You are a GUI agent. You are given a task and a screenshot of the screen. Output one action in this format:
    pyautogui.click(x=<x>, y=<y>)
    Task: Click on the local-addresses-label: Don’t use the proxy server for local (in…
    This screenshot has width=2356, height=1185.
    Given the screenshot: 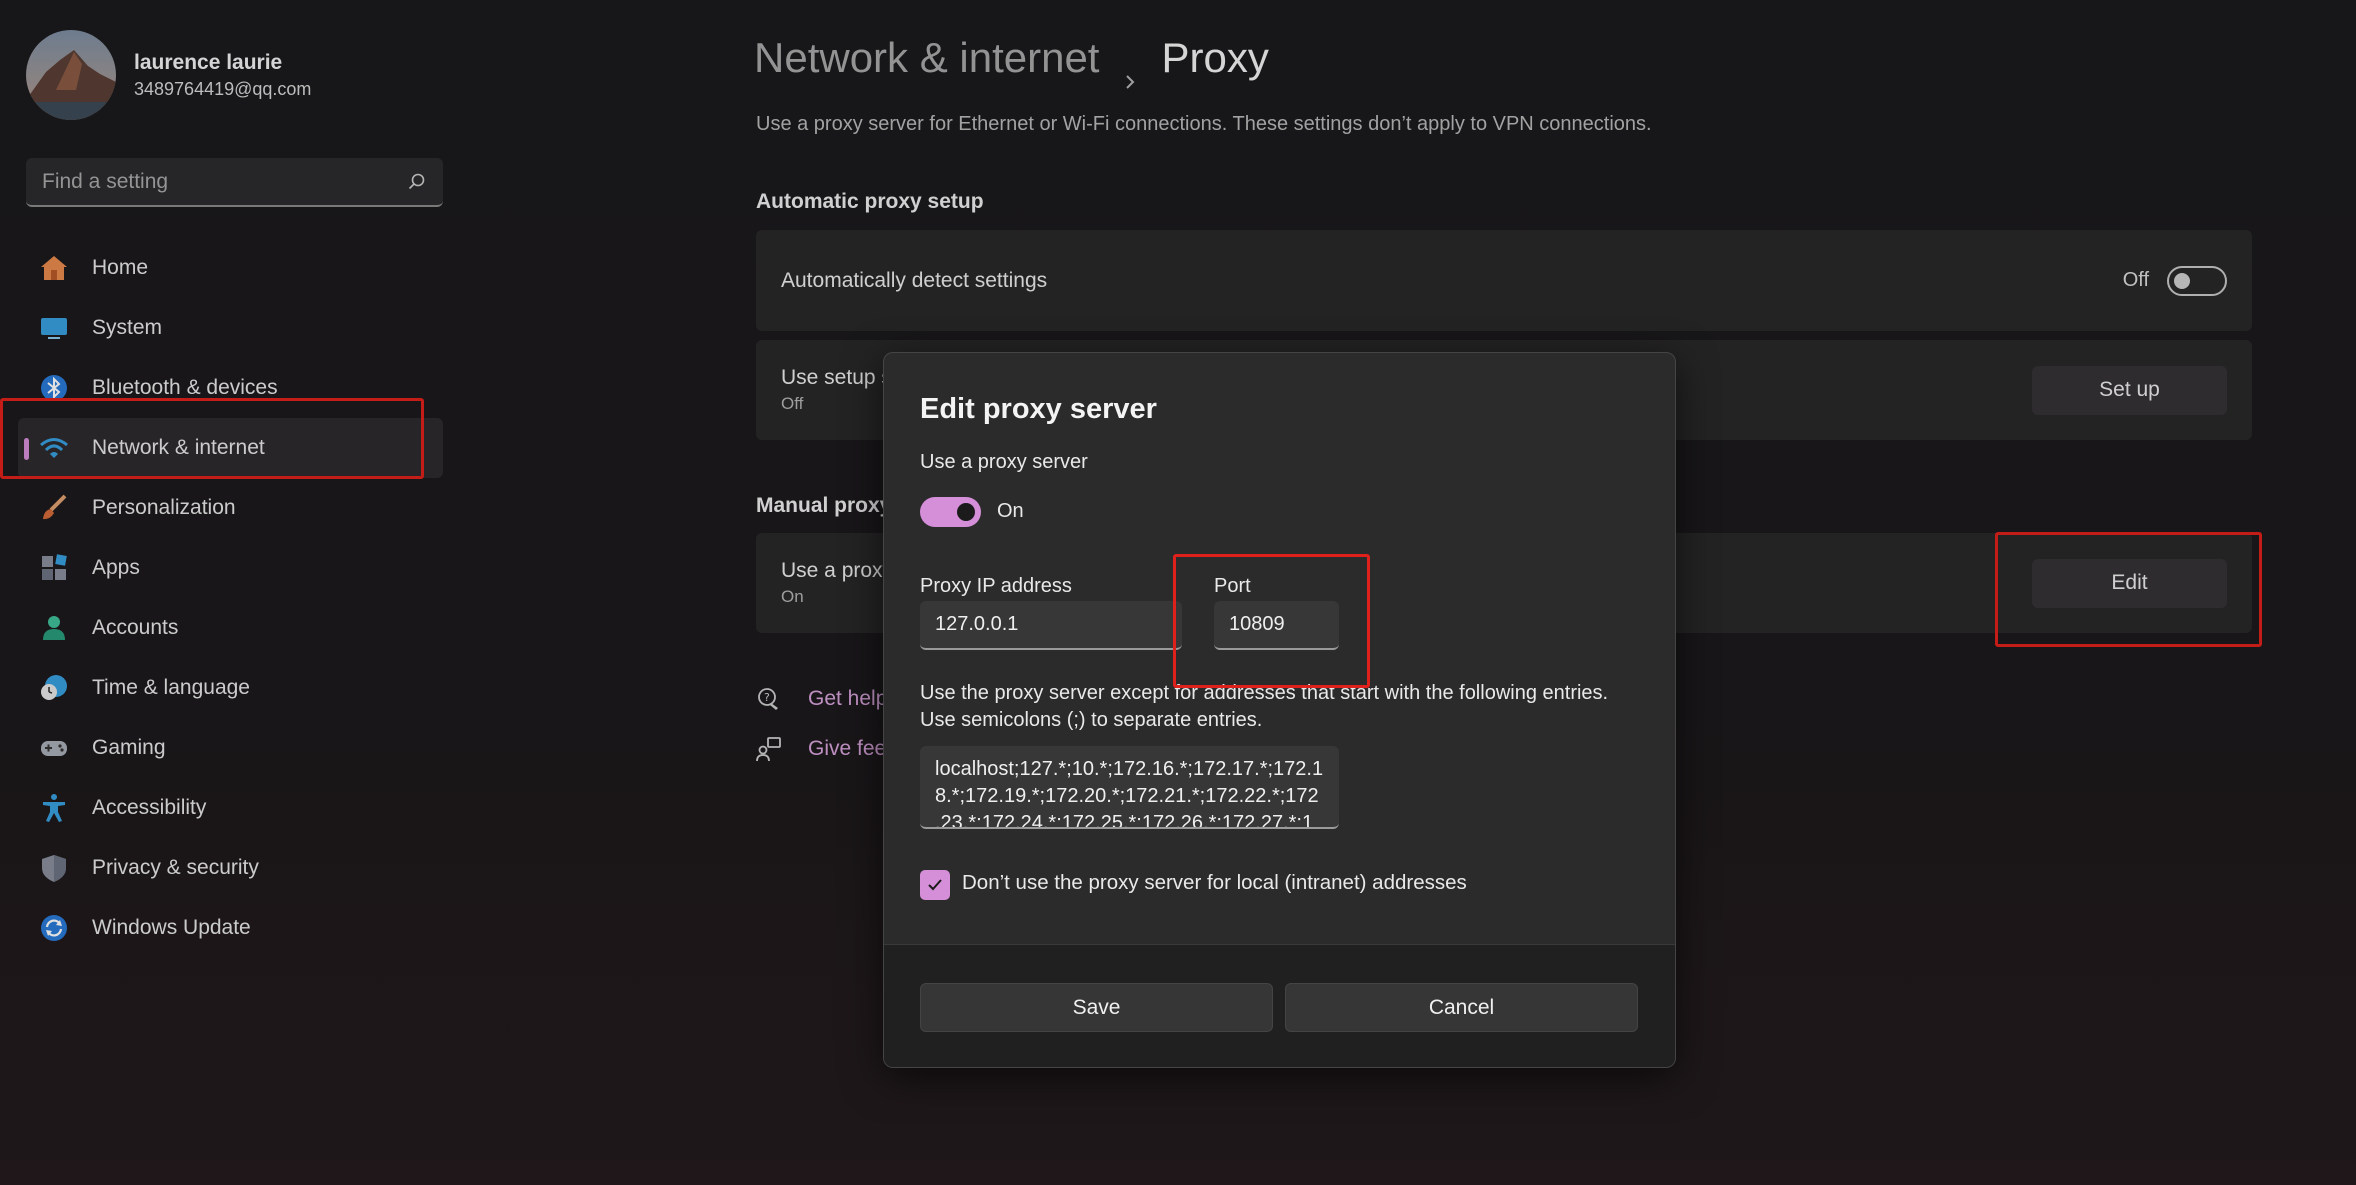 What is the action you would take?
    pyautogui.click(x=1214, y=882)
    